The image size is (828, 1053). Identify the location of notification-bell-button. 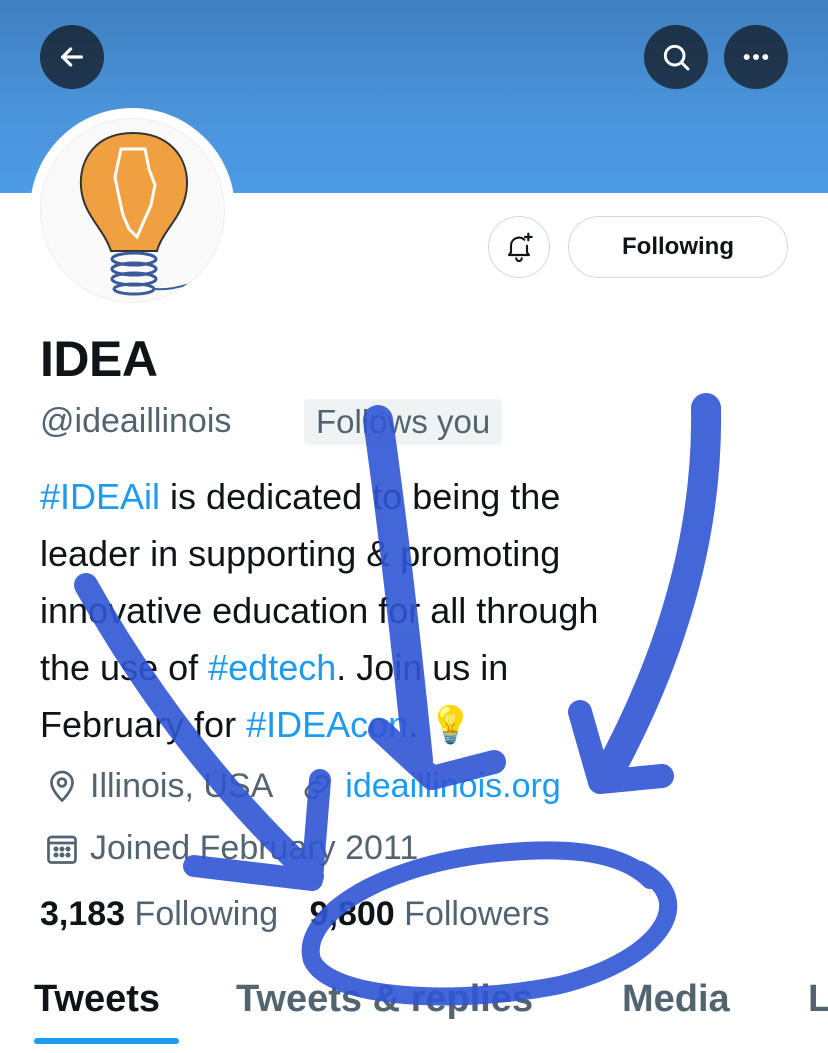
(519, 247).